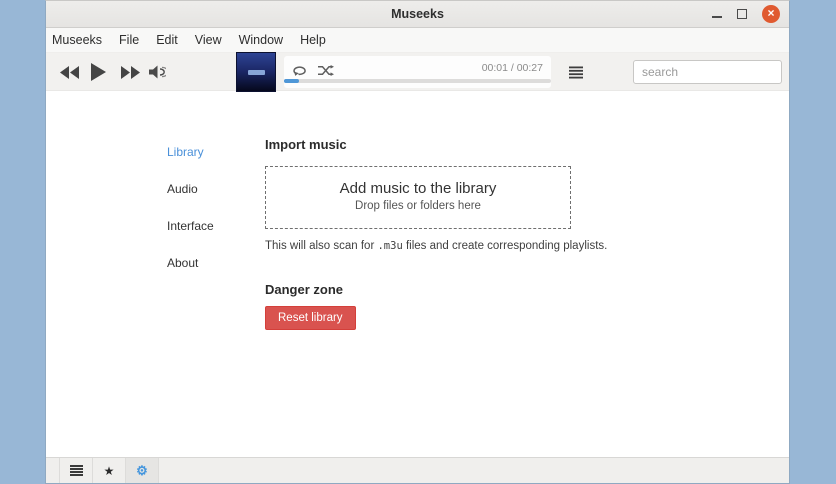 This screenshot has height=484, width=836. Describe the element at coordinates (390, 246) in the screenshot. I see `scan-note-filetype: .m3u` at that location.